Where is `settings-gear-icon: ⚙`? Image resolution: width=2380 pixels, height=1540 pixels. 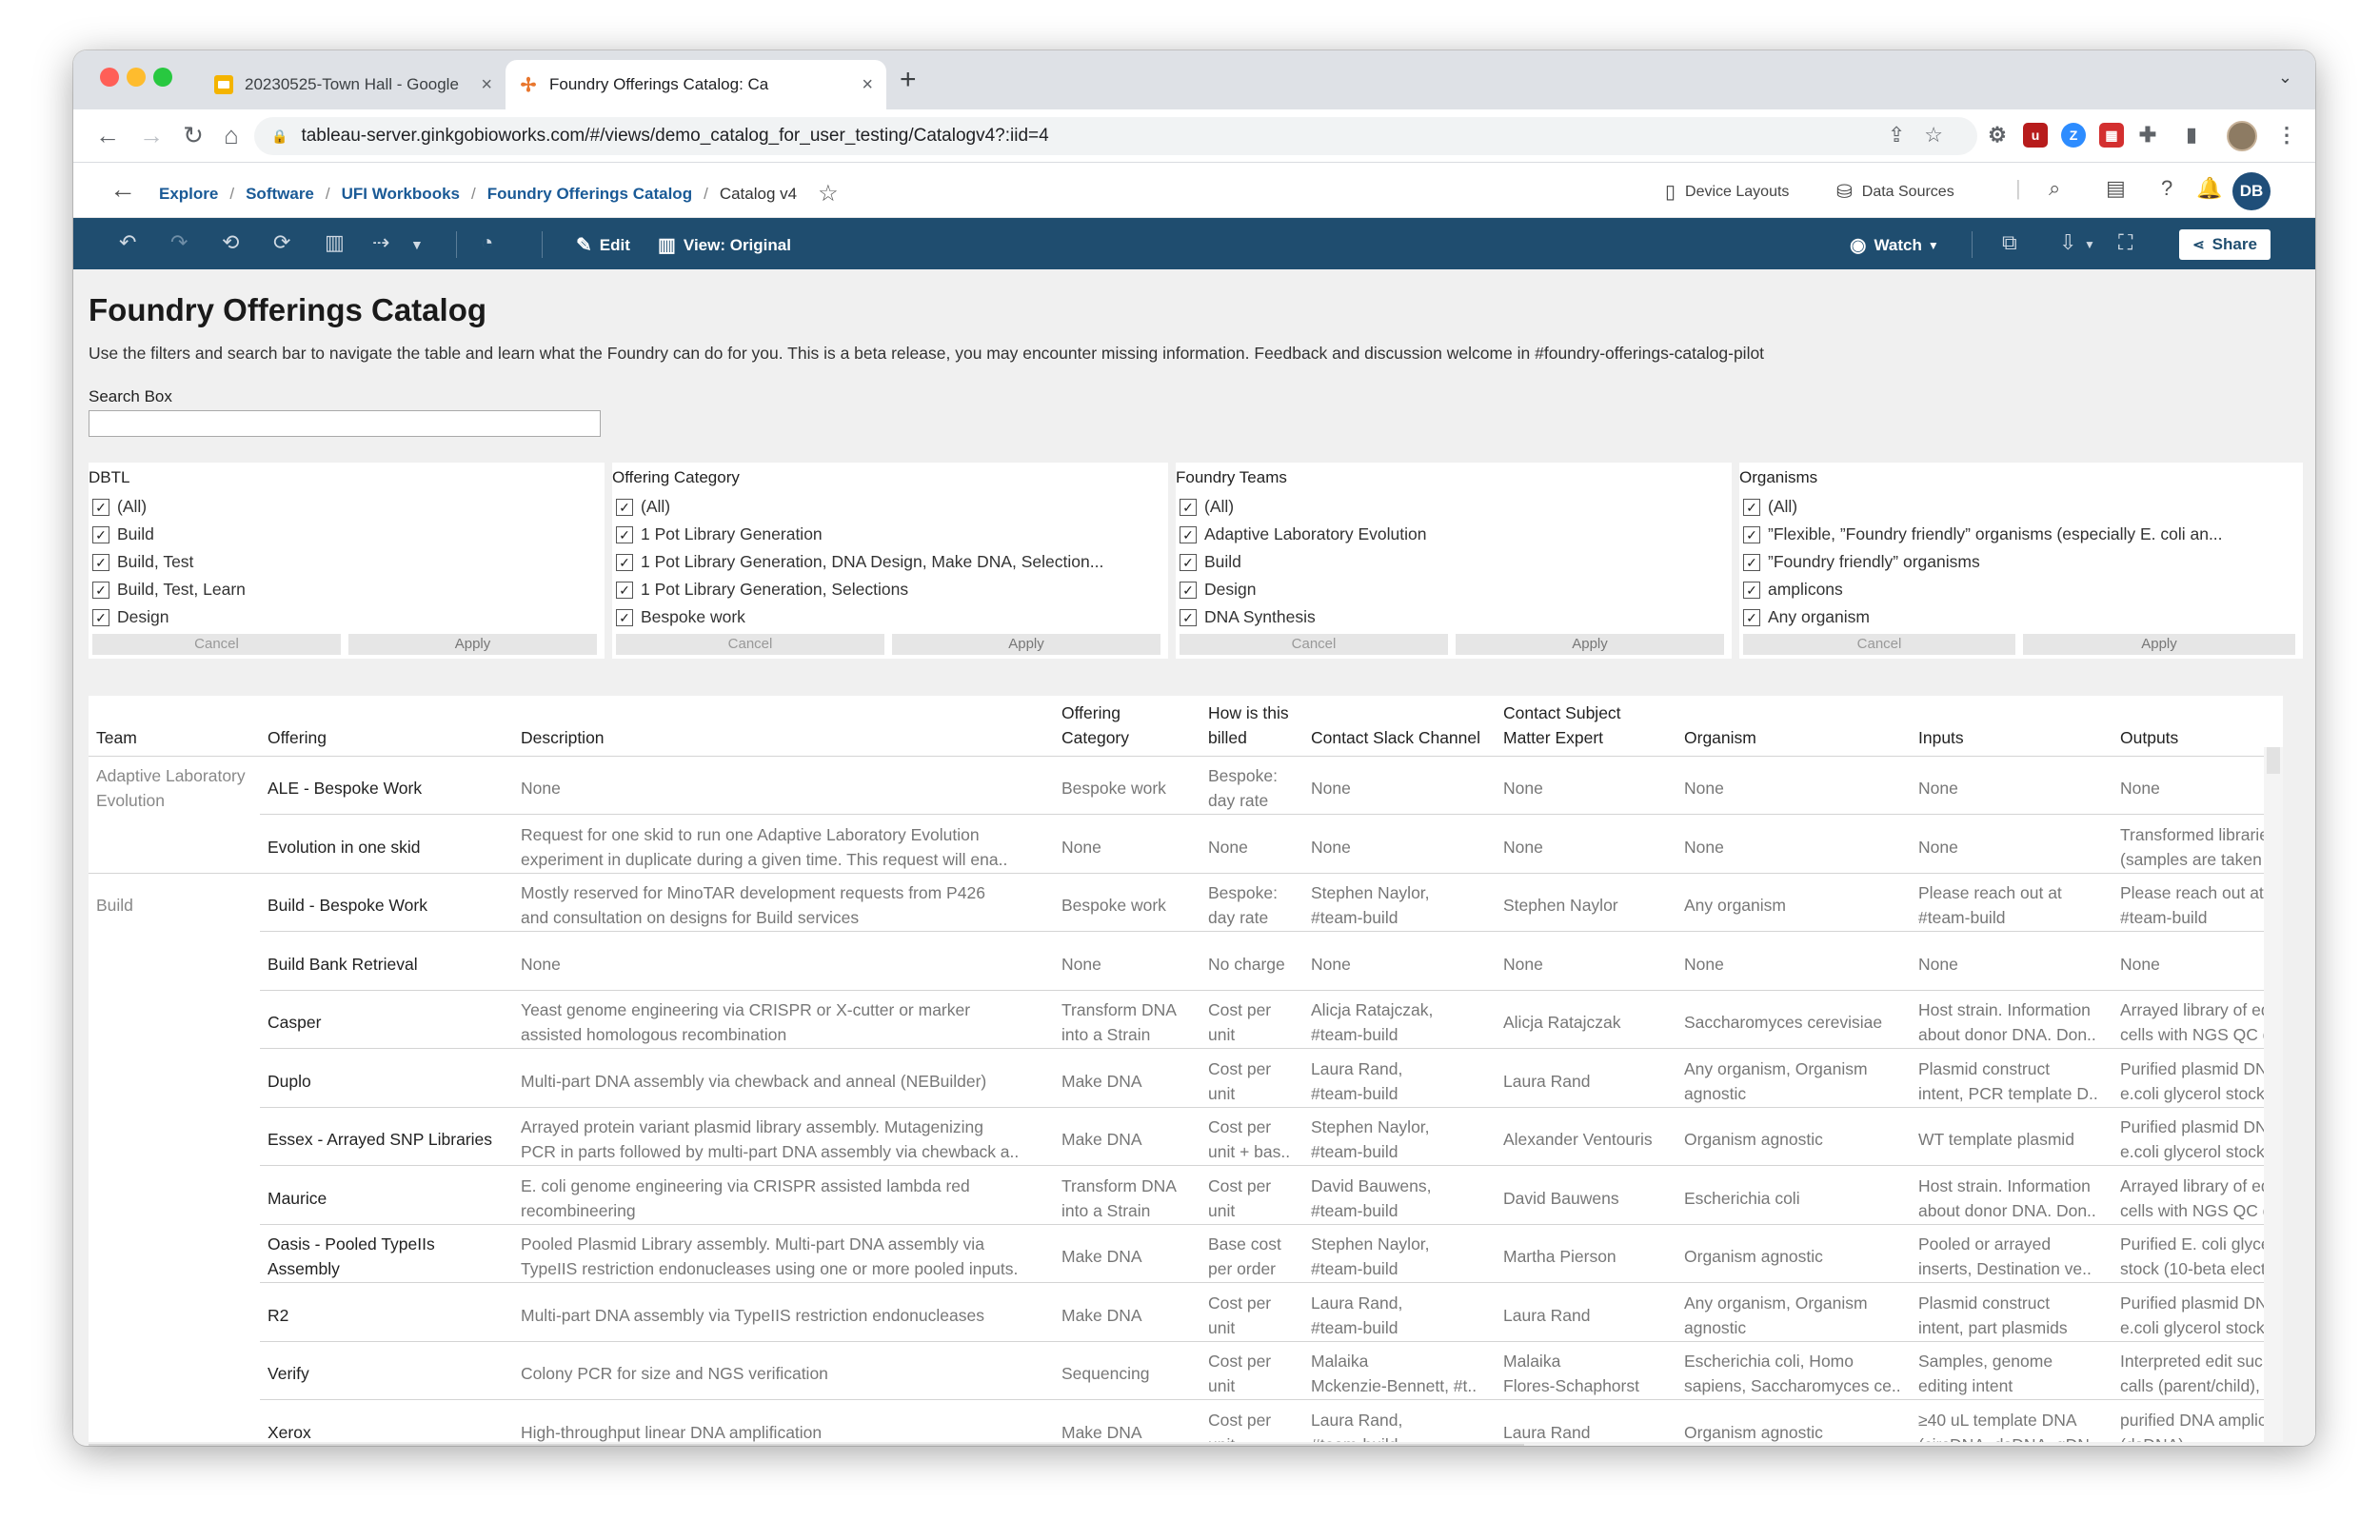
settings-gear-icon: ⚙ is located at coordinates (1997, 135).